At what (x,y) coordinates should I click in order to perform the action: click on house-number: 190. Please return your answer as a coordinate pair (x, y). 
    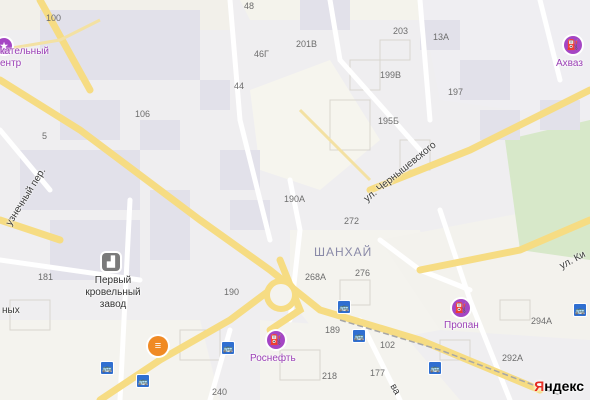
    Looking at the image, I should click on (232, 292).